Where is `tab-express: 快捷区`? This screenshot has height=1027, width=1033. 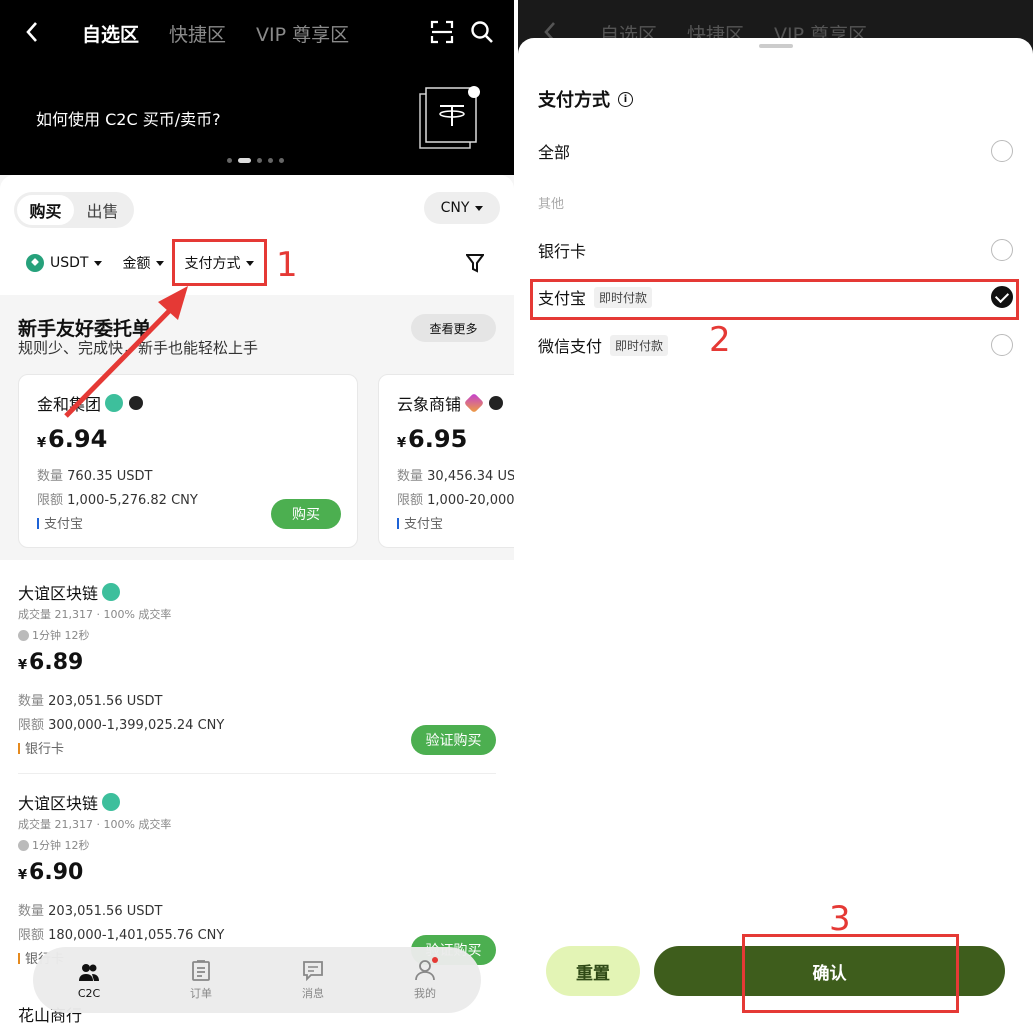
tab-express: 快捷区 is located at coordinates (197, 33).